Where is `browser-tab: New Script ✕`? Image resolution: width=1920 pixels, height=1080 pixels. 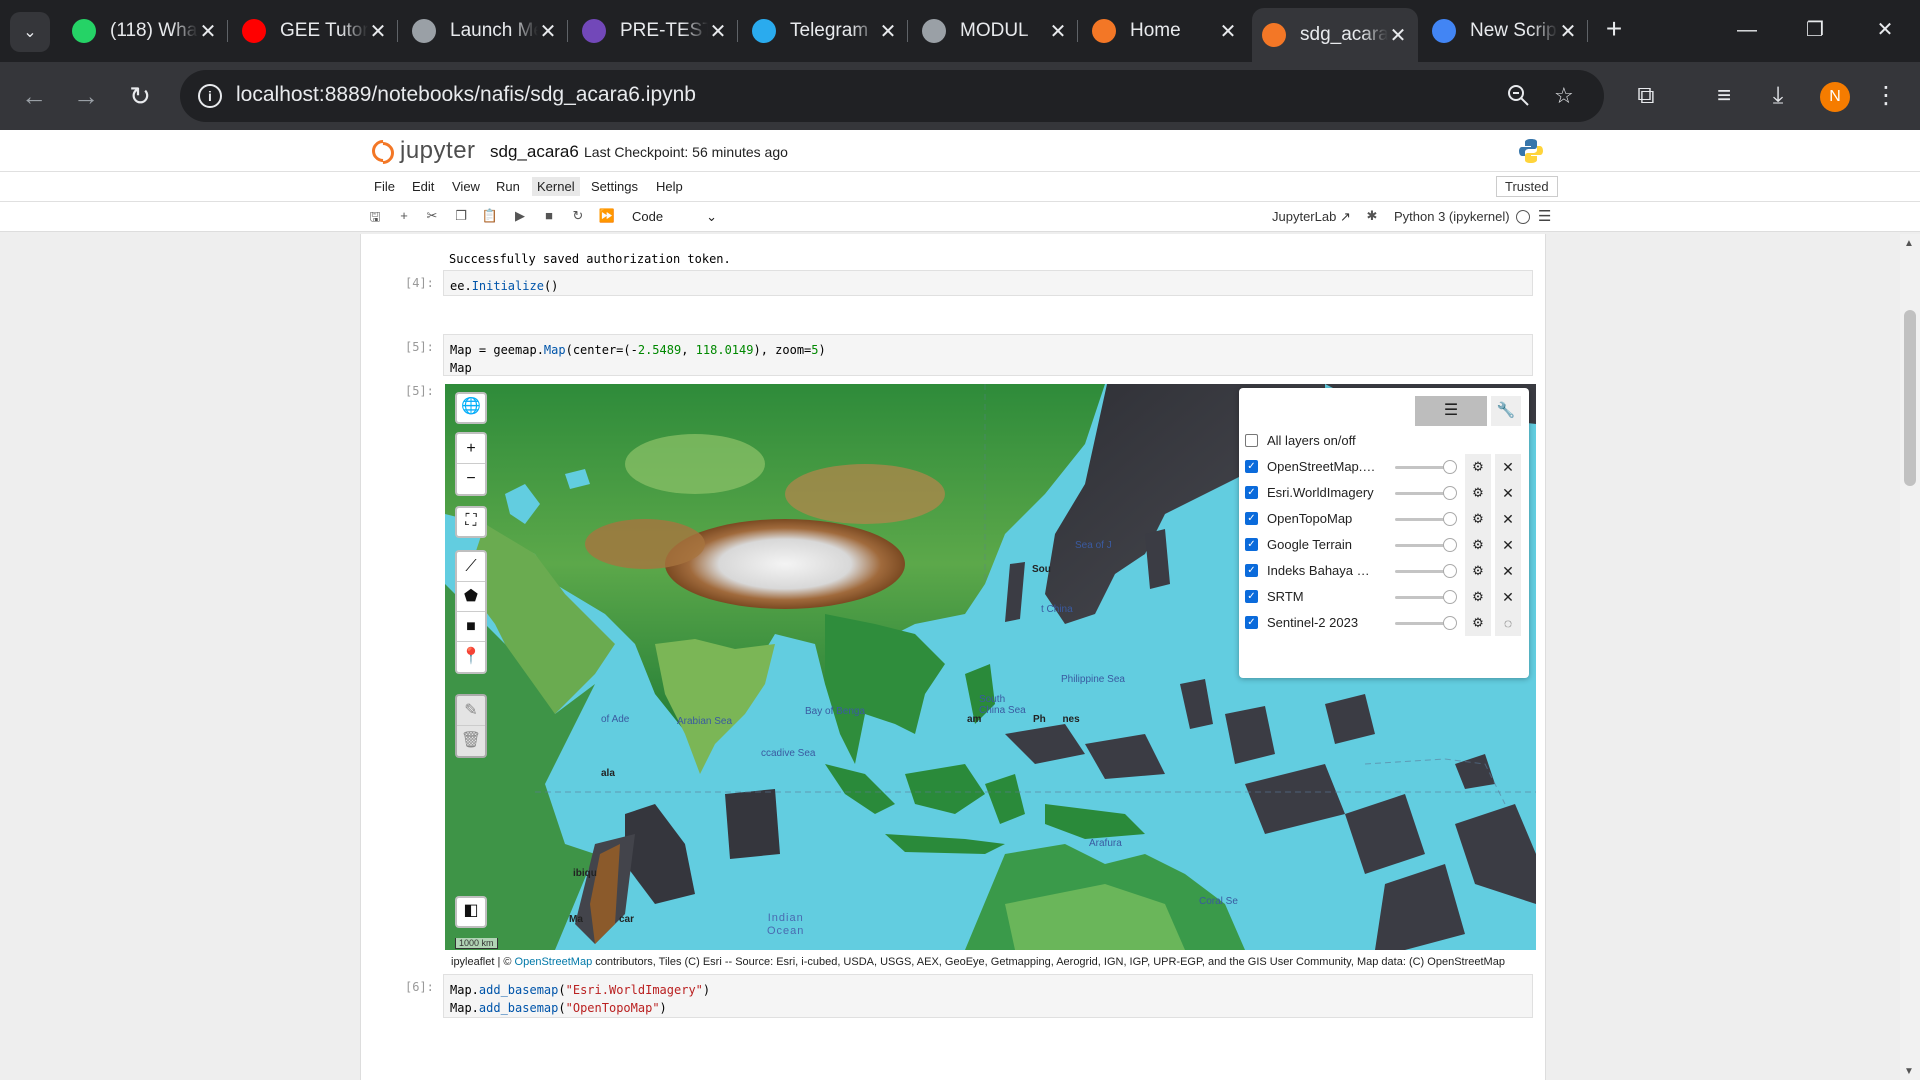
browser-tab: New Script ✕ is located at coordinates (1505, 31).